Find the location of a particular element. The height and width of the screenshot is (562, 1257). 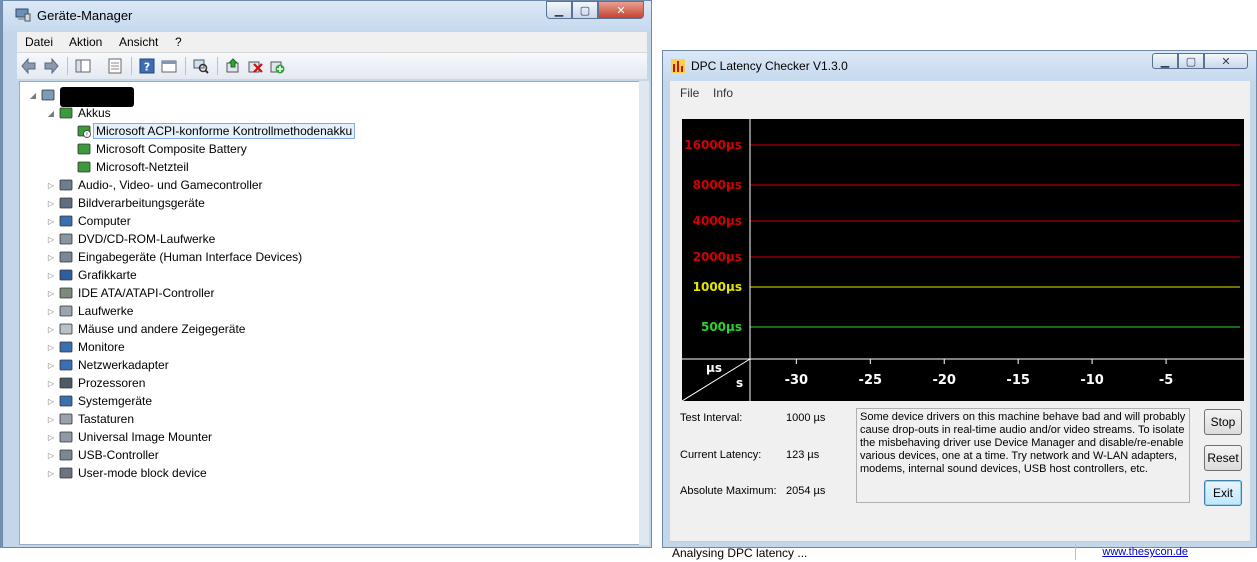

tree-item-label: Netzwerkadapter is located at coordinates (123, 365).